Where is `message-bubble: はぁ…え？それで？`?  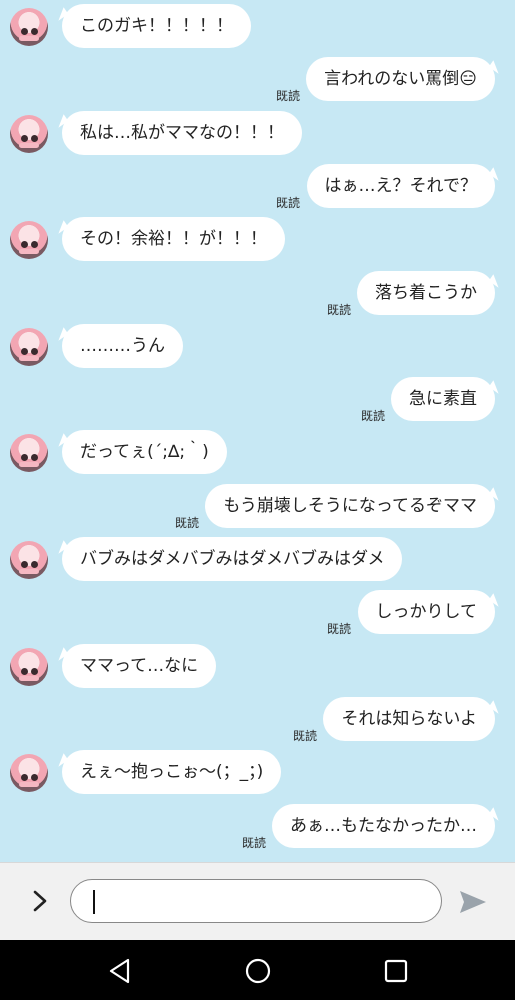
message-bubble: はぁ…え？それで？ is located at coordinates (400, 185).